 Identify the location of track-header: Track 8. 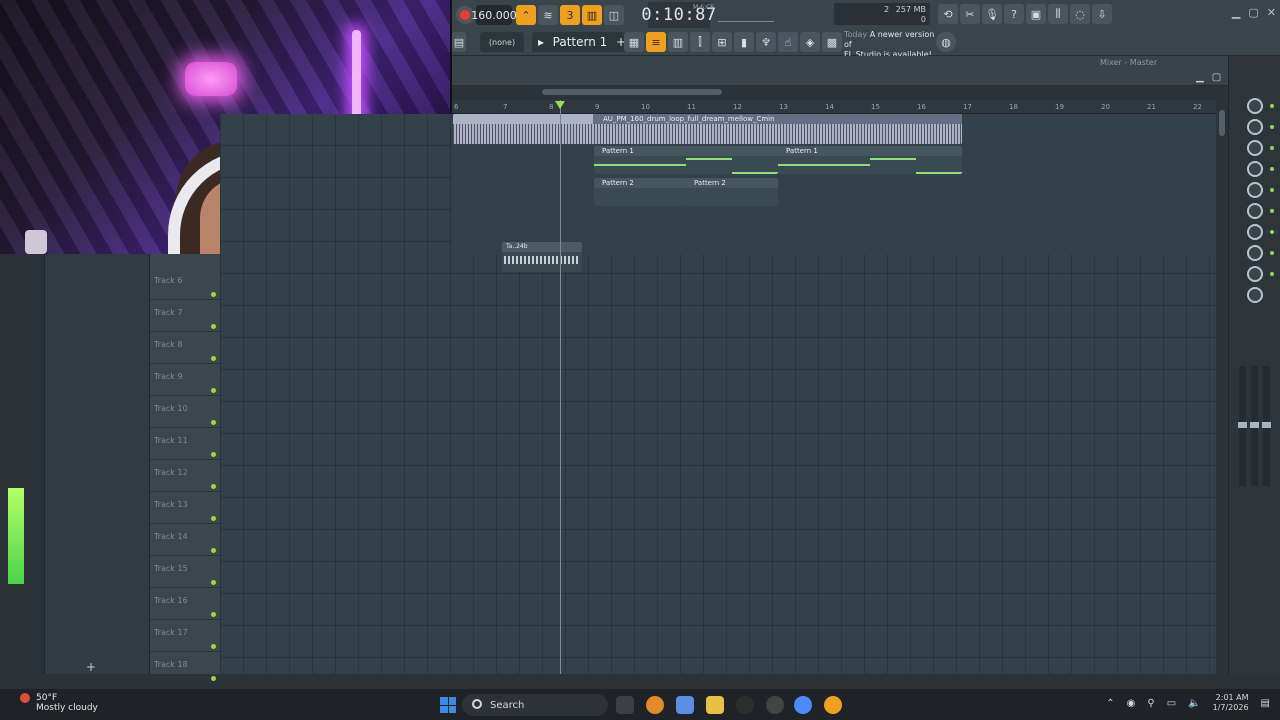
(185, 348).